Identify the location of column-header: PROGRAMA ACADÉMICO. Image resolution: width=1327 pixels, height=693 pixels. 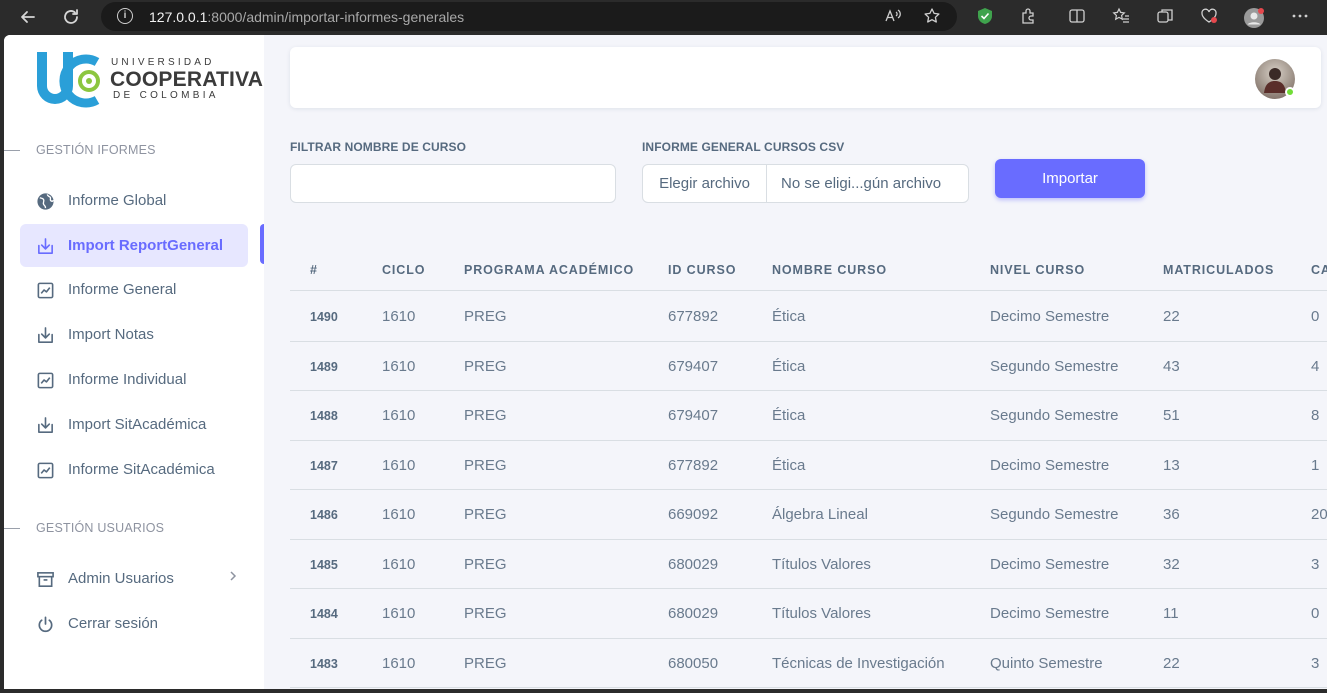
(549, 270).